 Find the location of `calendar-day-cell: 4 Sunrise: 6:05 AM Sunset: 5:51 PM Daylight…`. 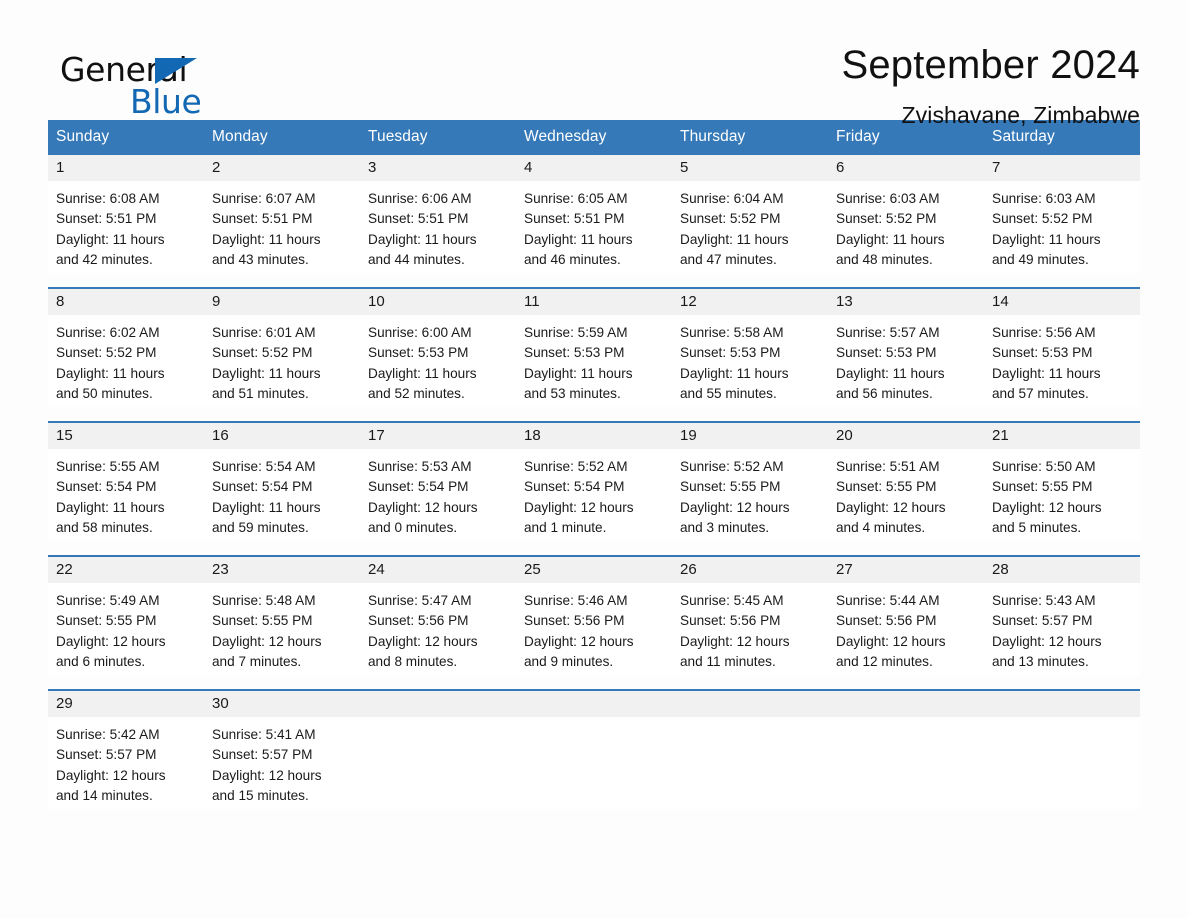

calendar-day-cell: 4 Sunrise: 6:05 AM Sunset: 5:51 PM Daylight… is located at coordinates (594, 214).